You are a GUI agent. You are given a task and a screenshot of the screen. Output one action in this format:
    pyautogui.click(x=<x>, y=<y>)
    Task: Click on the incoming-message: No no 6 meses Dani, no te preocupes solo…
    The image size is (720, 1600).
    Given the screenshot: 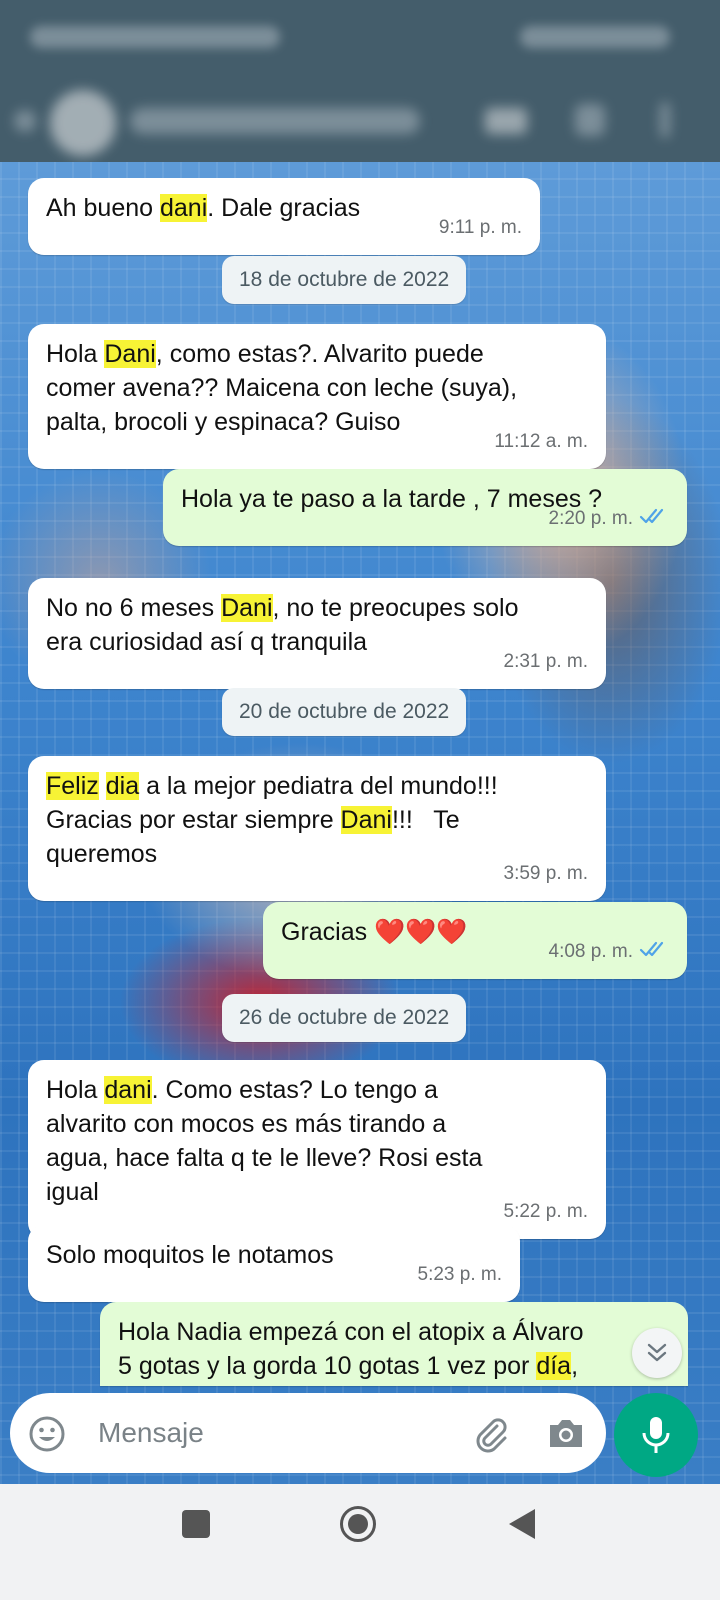 What is the action you would take?
    pyautogui.click(x=317, y=633)
    